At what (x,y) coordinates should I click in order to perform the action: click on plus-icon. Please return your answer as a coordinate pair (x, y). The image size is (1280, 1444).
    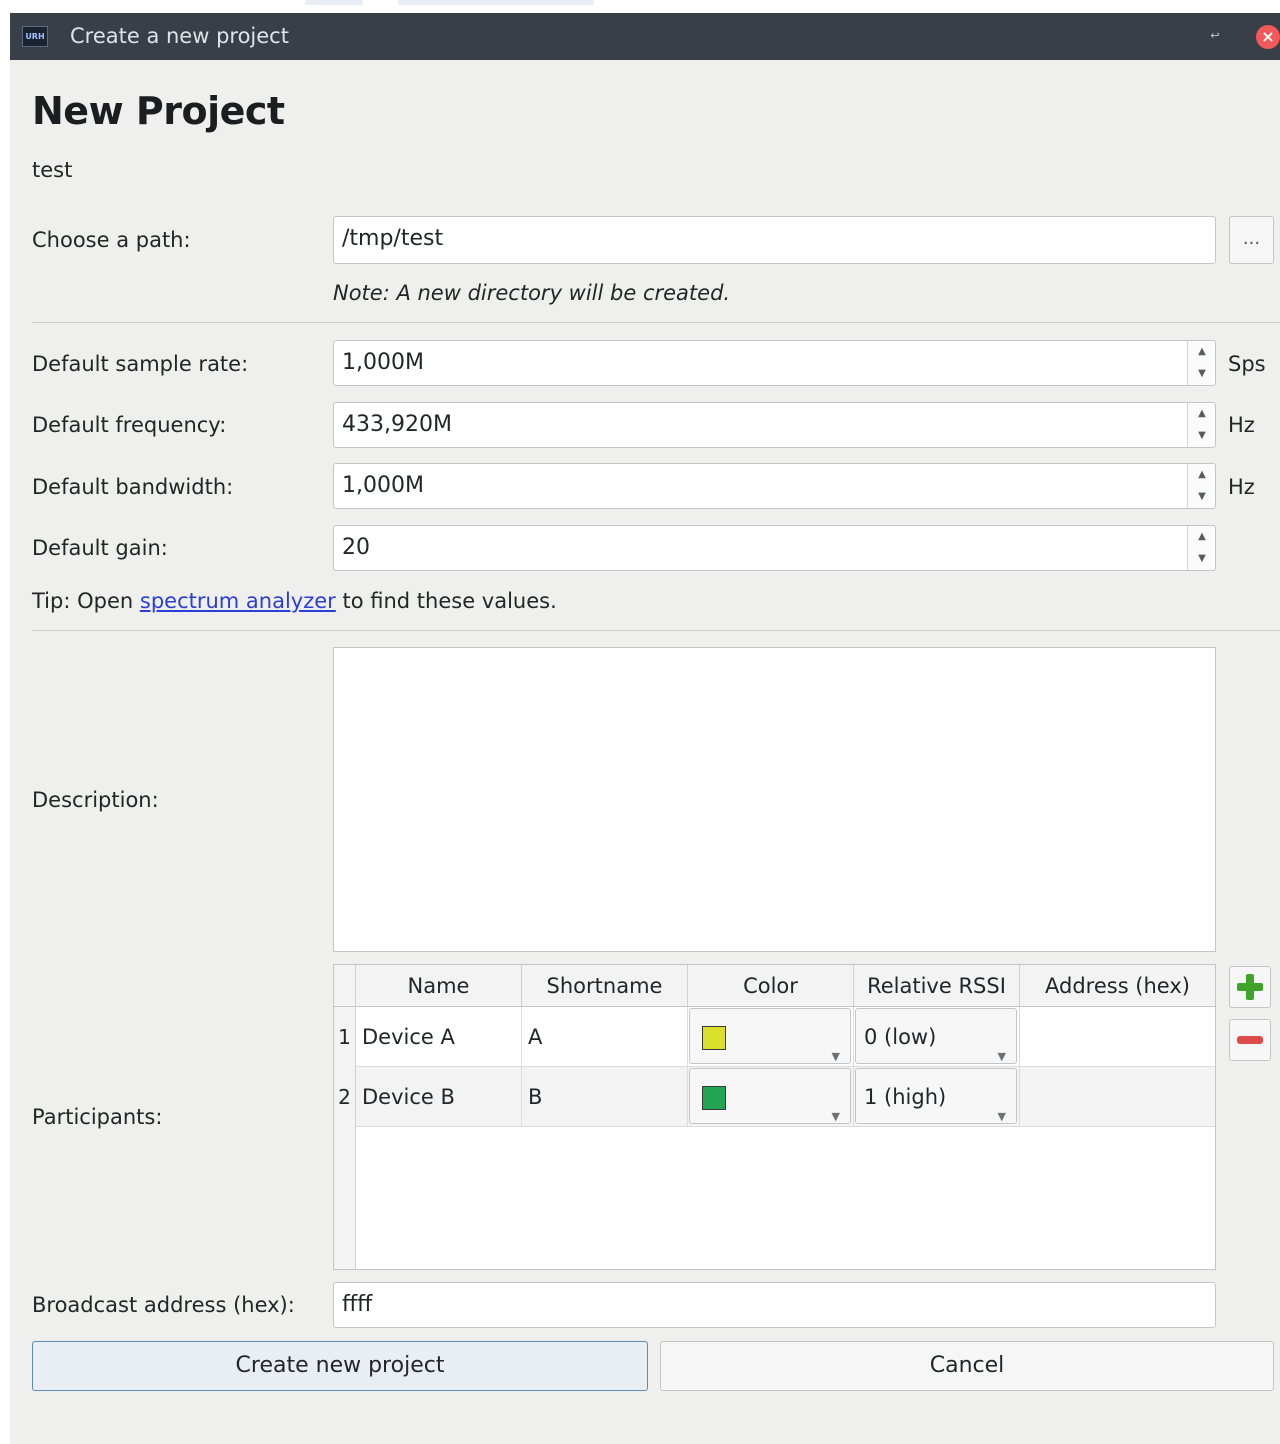
    Looking at the image, I should click on (1250, 987).